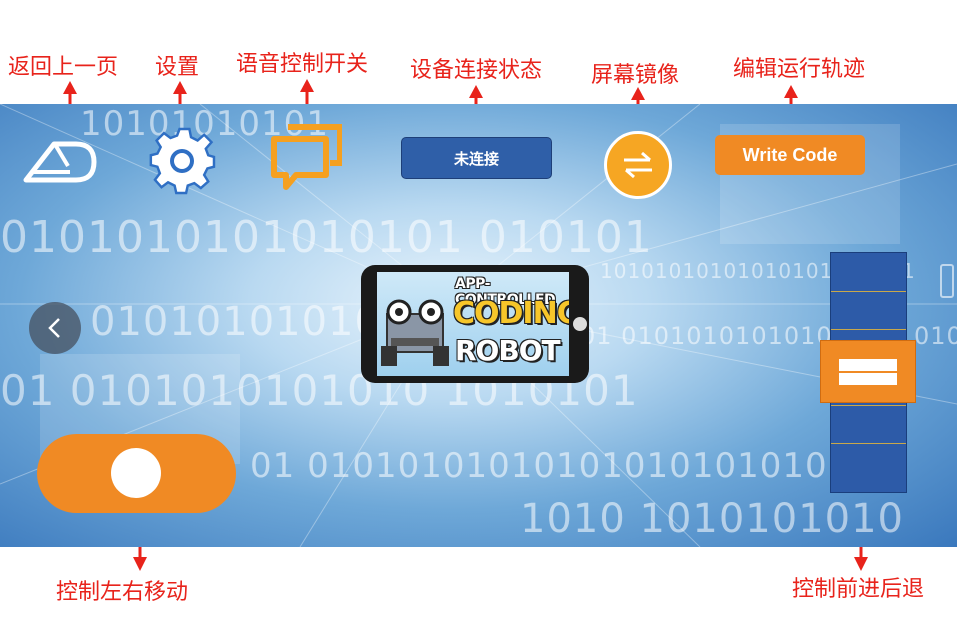  What do you see at coordinates (326, 237) in the screenshot?
I see `bg-binary-2: 0101010101010101 010101` at bounding box center [326, 237].